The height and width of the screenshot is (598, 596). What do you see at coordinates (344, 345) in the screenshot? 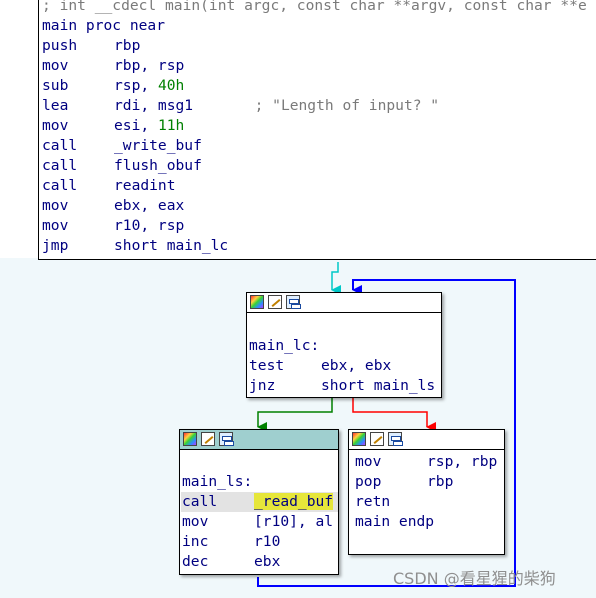
I see `block-main-lc: main_lc: test ebx, ebx jnz short main_ls` at bounding box center [344, 345].